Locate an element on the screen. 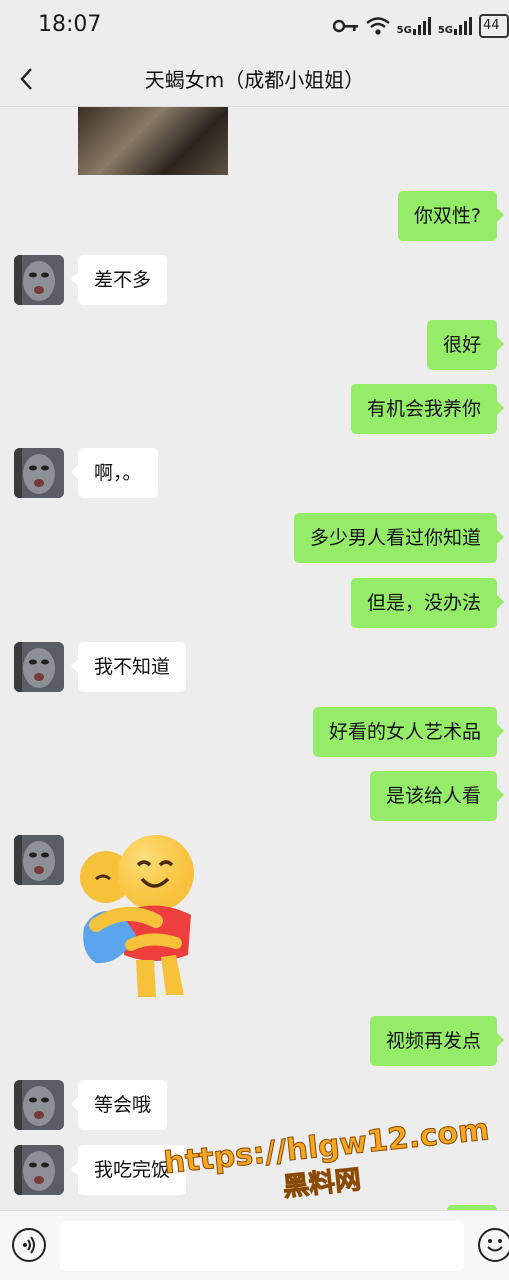  message-bubble-incoming: 差不多 is located at coordinates (119, 280).